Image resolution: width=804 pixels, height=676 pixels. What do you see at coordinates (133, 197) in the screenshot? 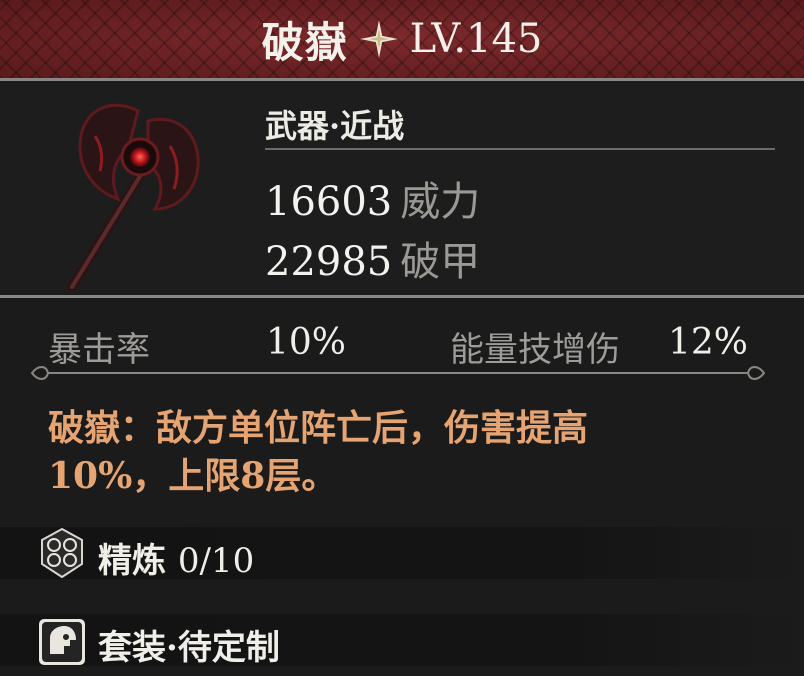
I see `battle-axe-icon` at bounding box center [133, 197].